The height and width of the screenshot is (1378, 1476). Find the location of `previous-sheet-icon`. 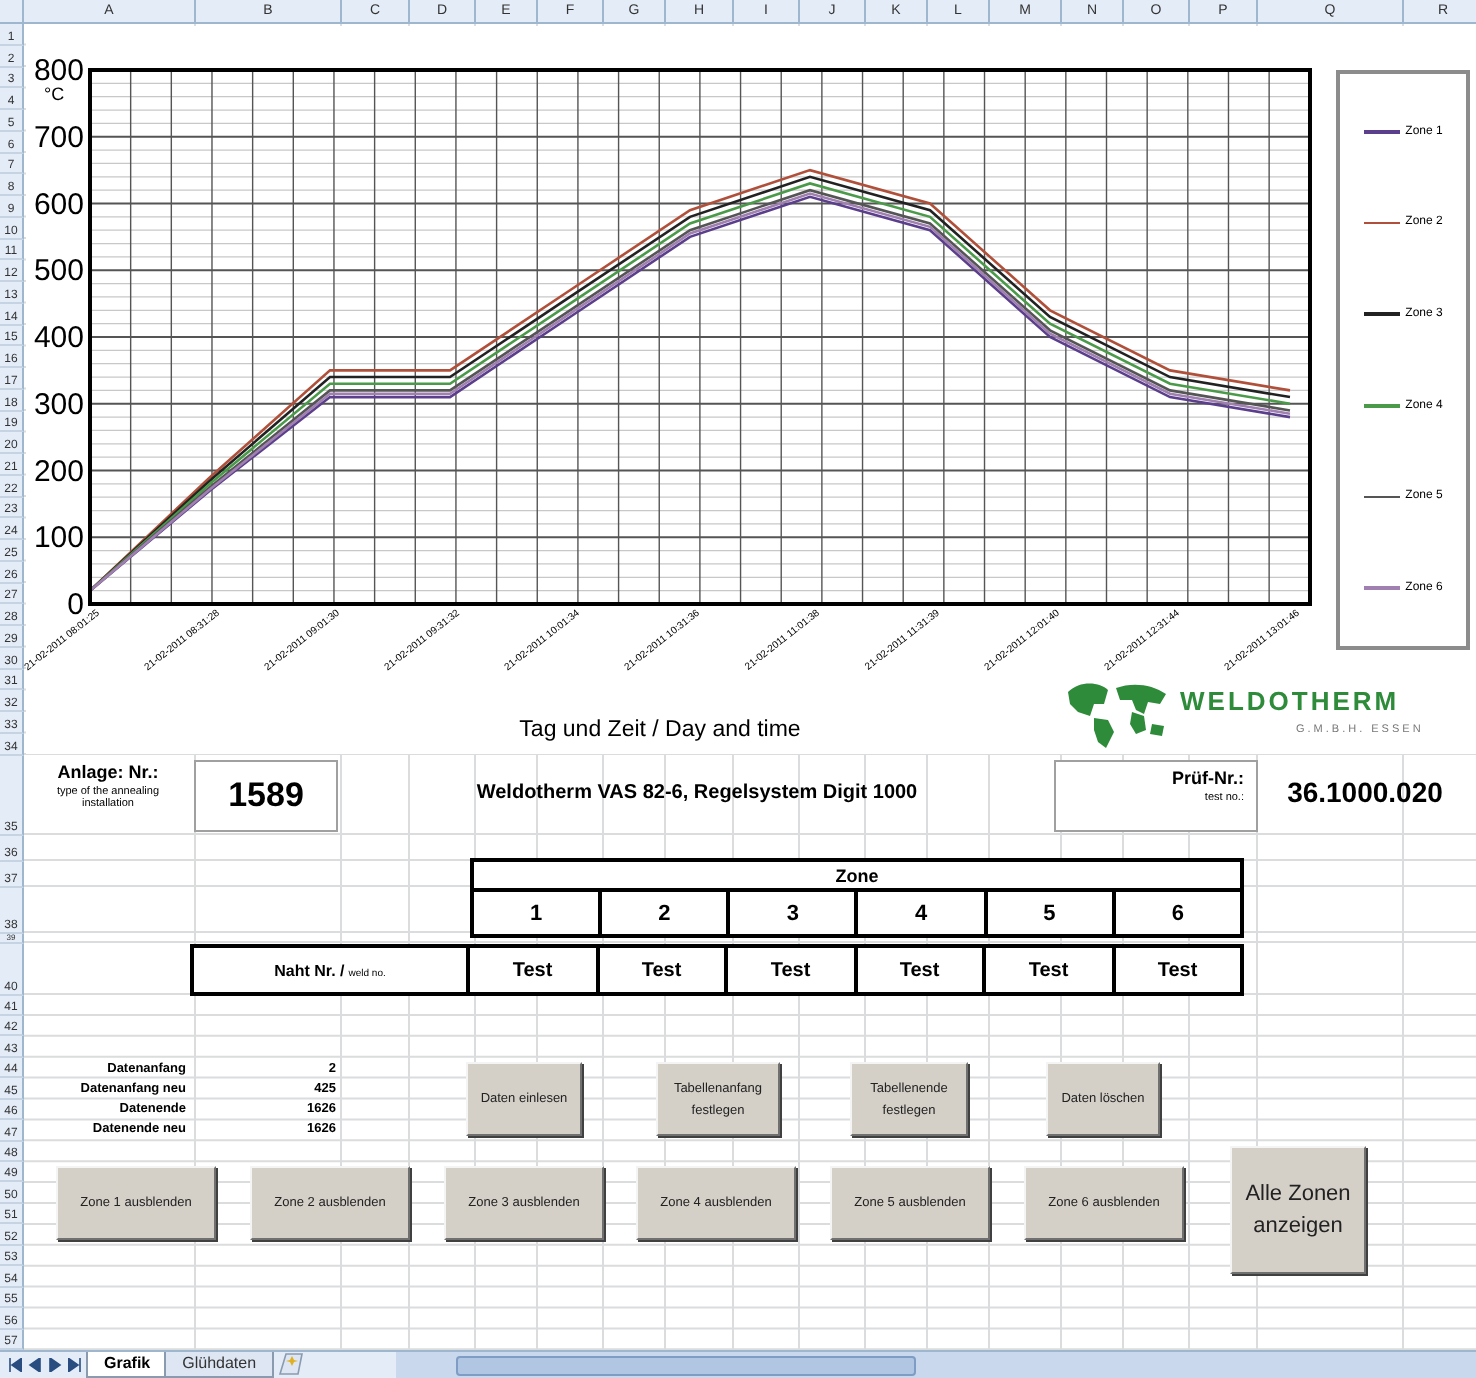

previous-sheet-icon is located at coordinates (35, 1365).